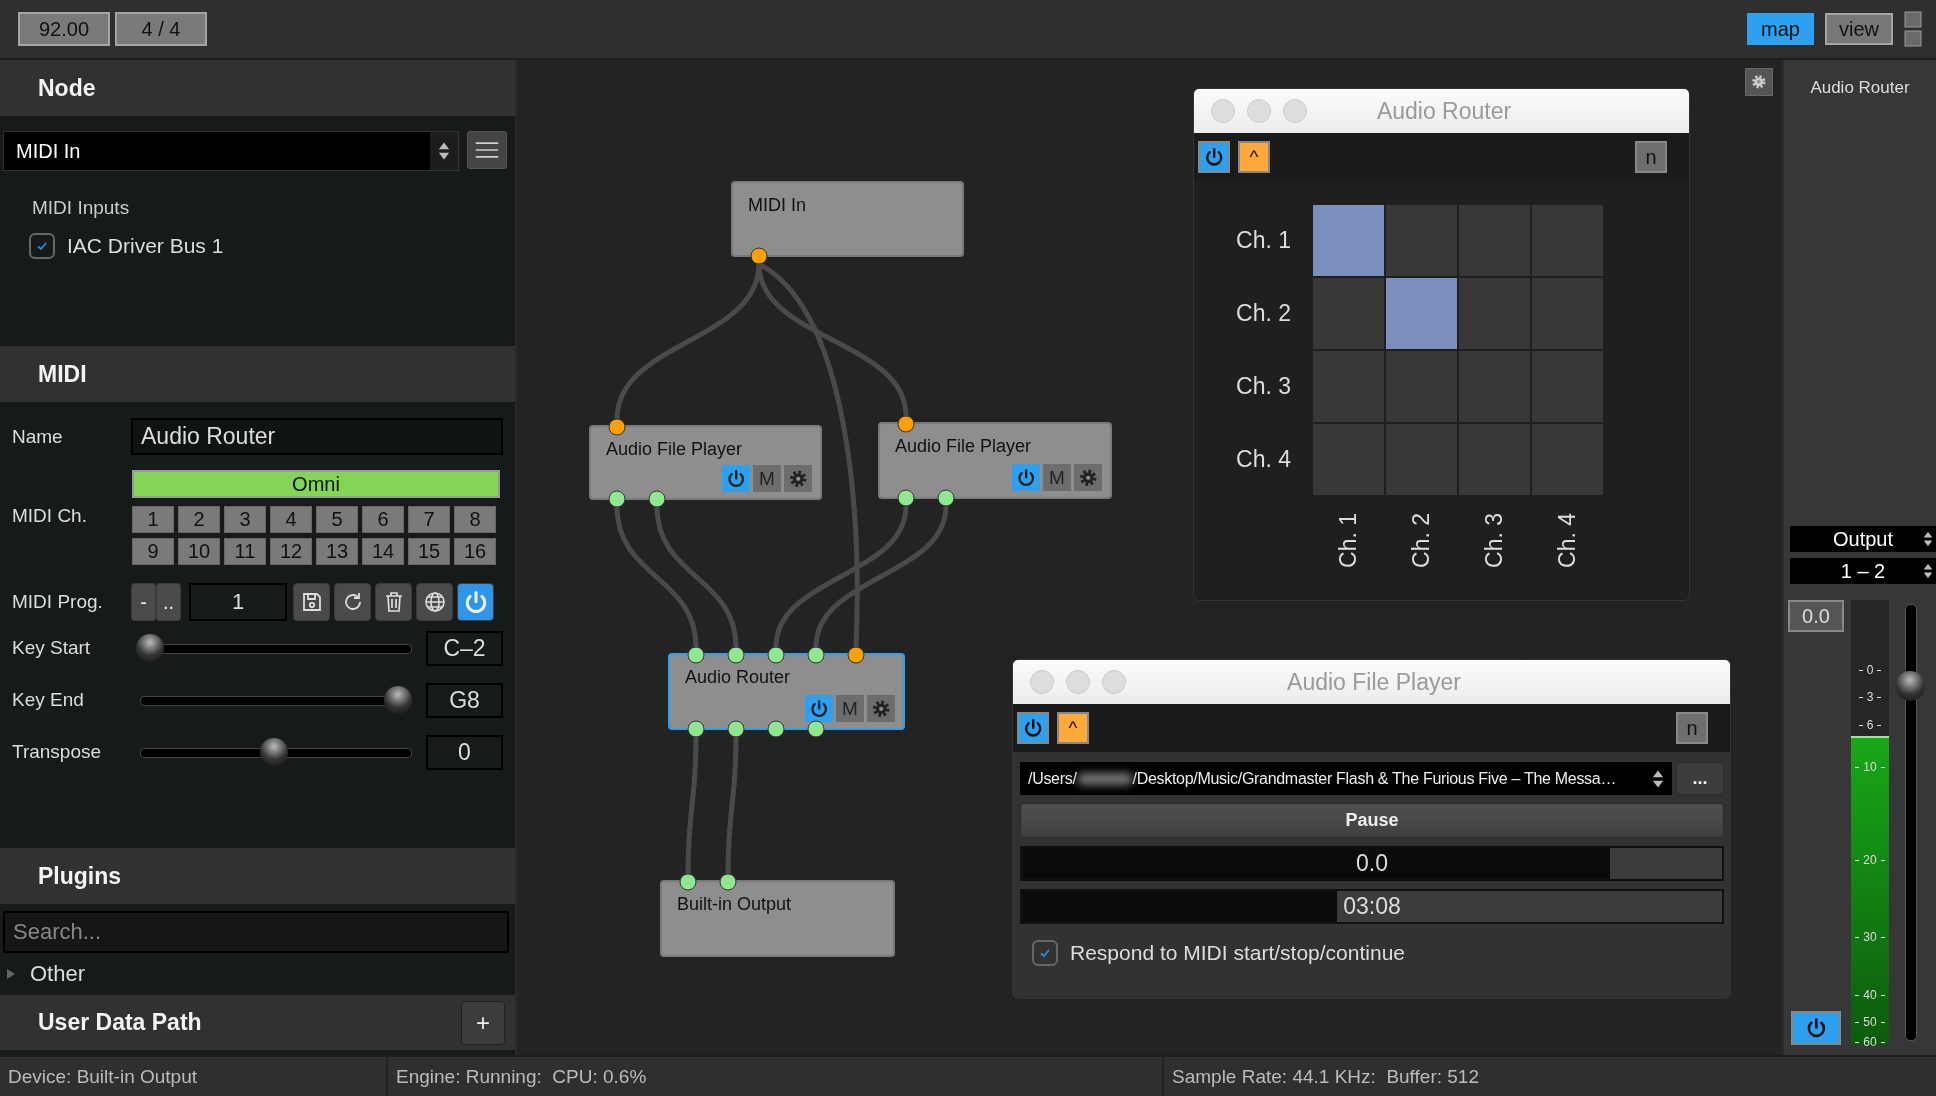 This screenshot has width=1936, height=1096. What do you see at coordinates (42, 246) in the screenshot?
I see `checkbox` at bounding box center [42, 246].